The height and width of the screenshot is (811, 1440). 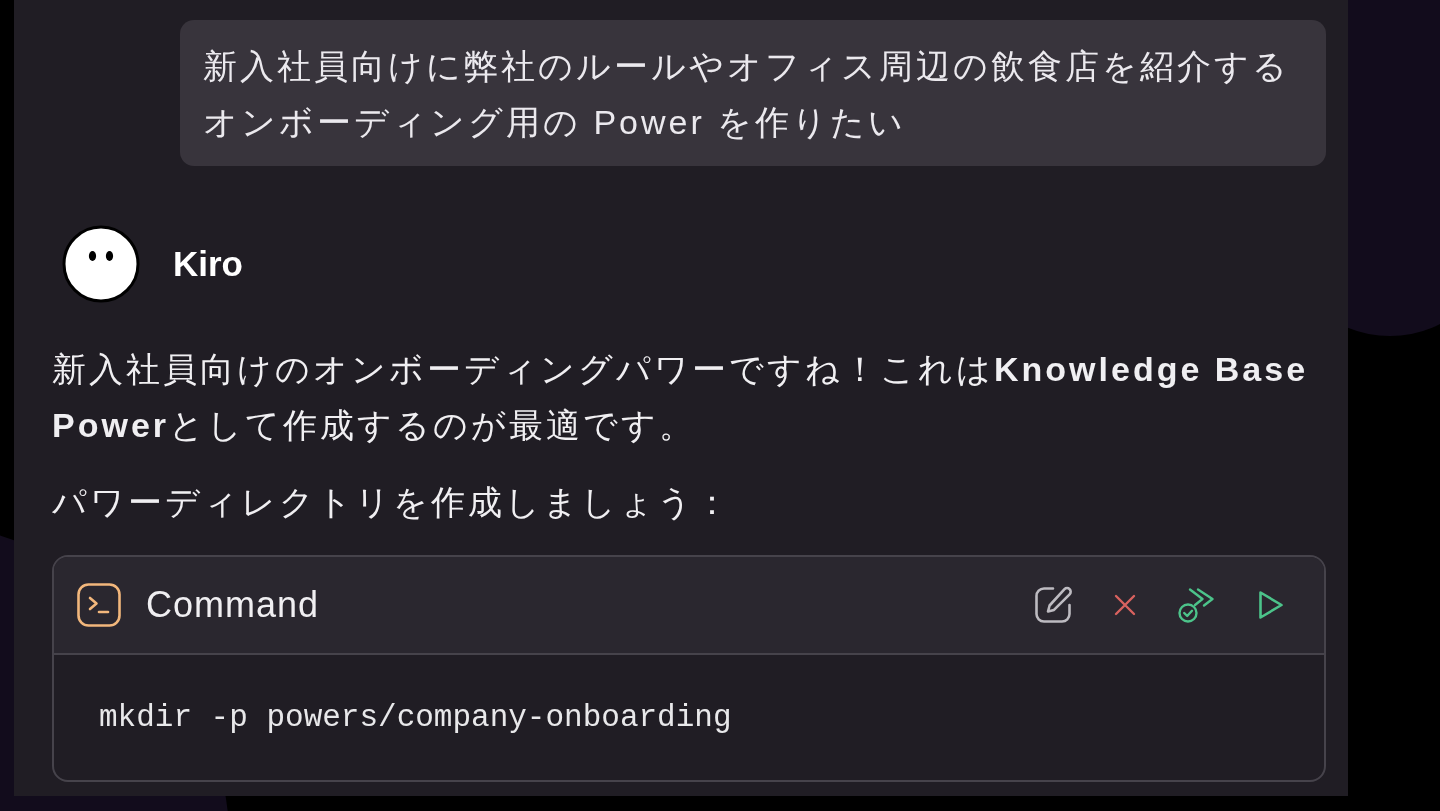 I want to click on run-button, so click(x=1271, y=605).